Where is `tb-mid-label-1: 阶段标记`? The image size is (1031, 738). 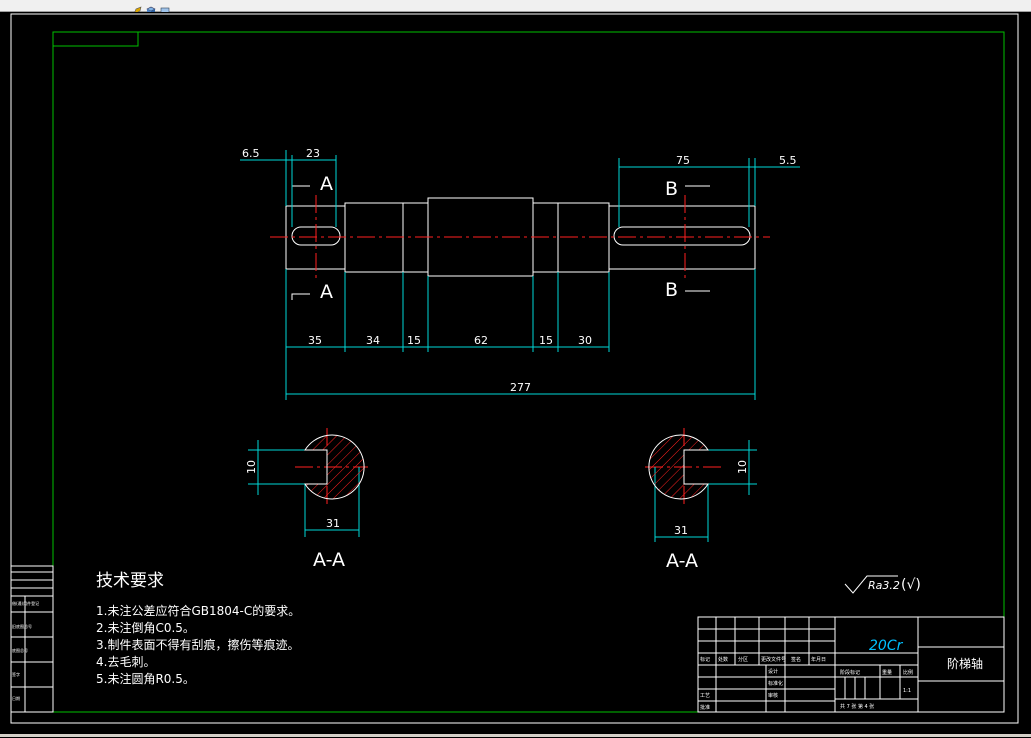 tb-mid-label-1: 阶段标记 is located at coordinates (850, 672).